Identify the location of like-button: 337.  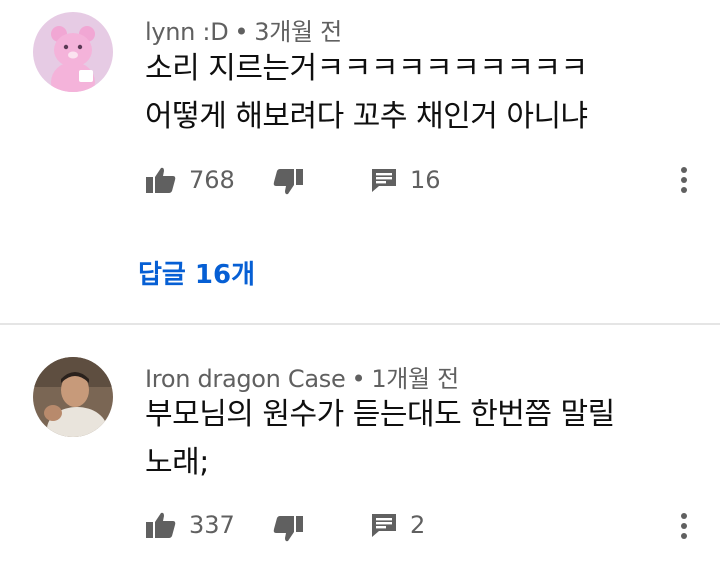
(190, 525).